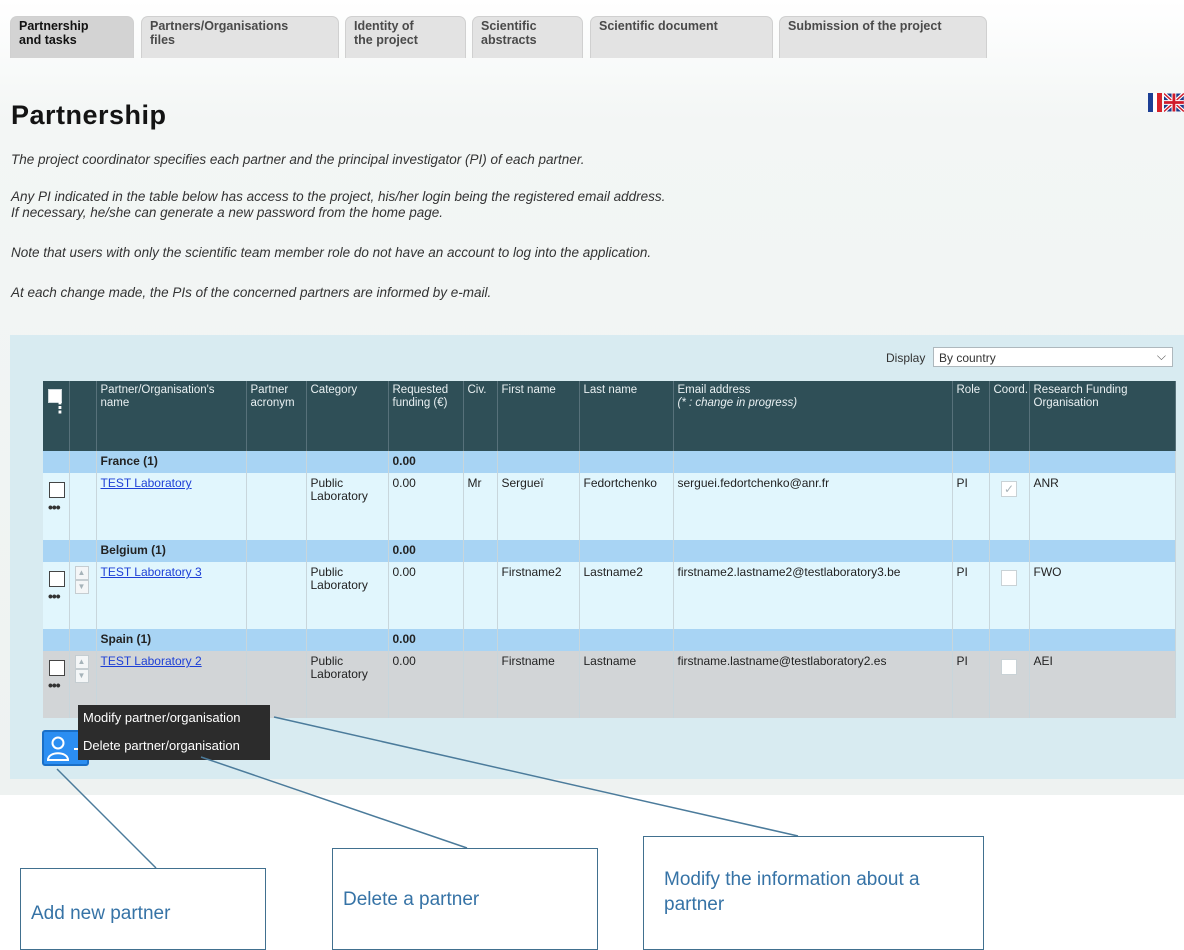 Image resolution: width=1184 pixels, height=950 pixels. What do you see at coordinates (538, 595) in the screenshot?
I see `partner-first-name: Firstname2` at bounding box center [538, 595].